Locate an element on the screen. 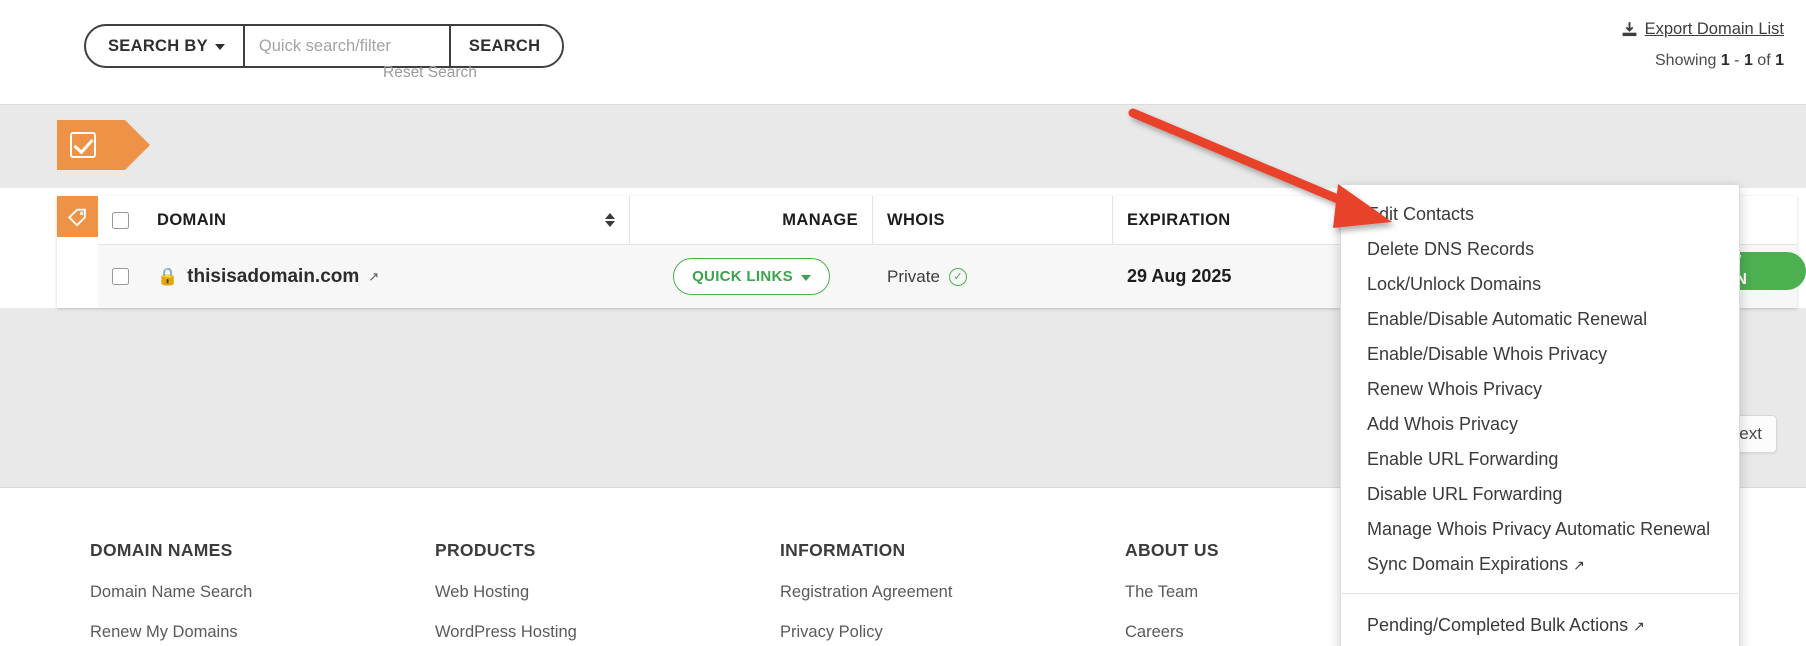 Image resolution: width=1806 pixels, height=646 pixels. search-button: SEARCH is located at coordinates (505, 46).